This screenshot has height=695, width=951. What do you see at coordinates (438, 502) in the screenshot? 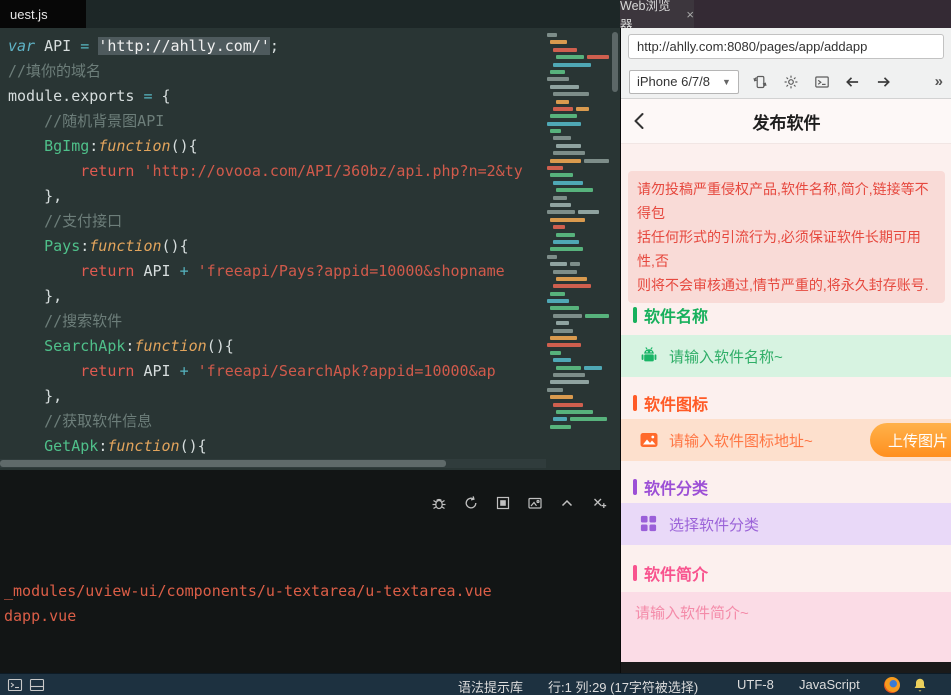
I see `debug-bug-icon` at bounding box center [438, 502].